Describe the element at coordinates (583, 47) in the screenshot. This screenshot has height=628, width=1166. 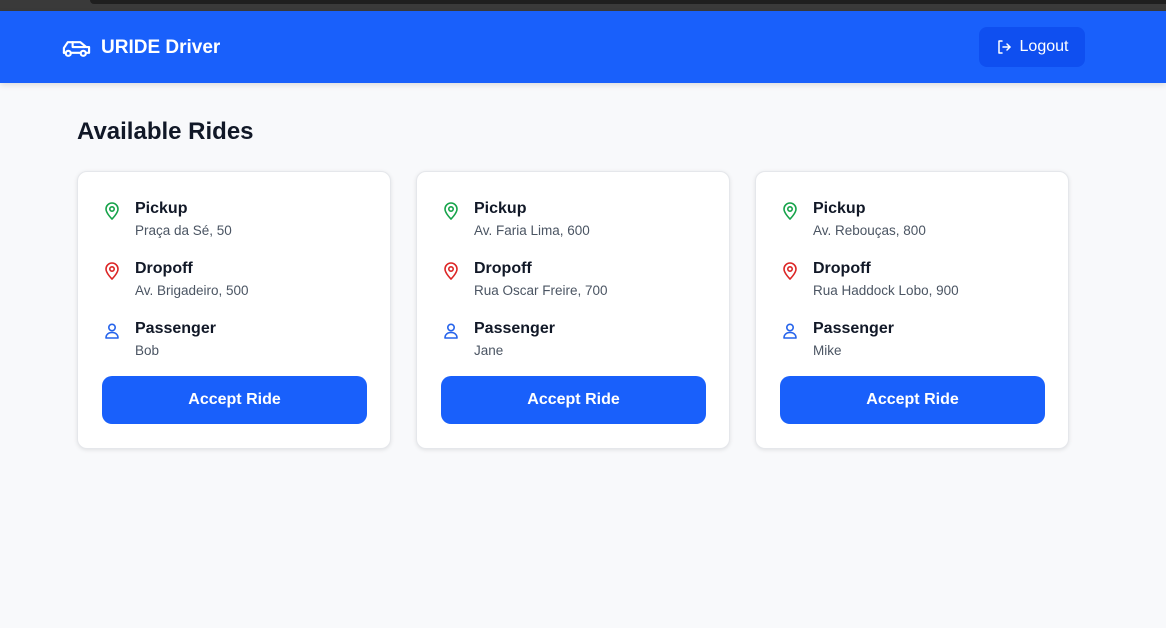
I see `top-navbar: URIDE Driver Logout` at that location.